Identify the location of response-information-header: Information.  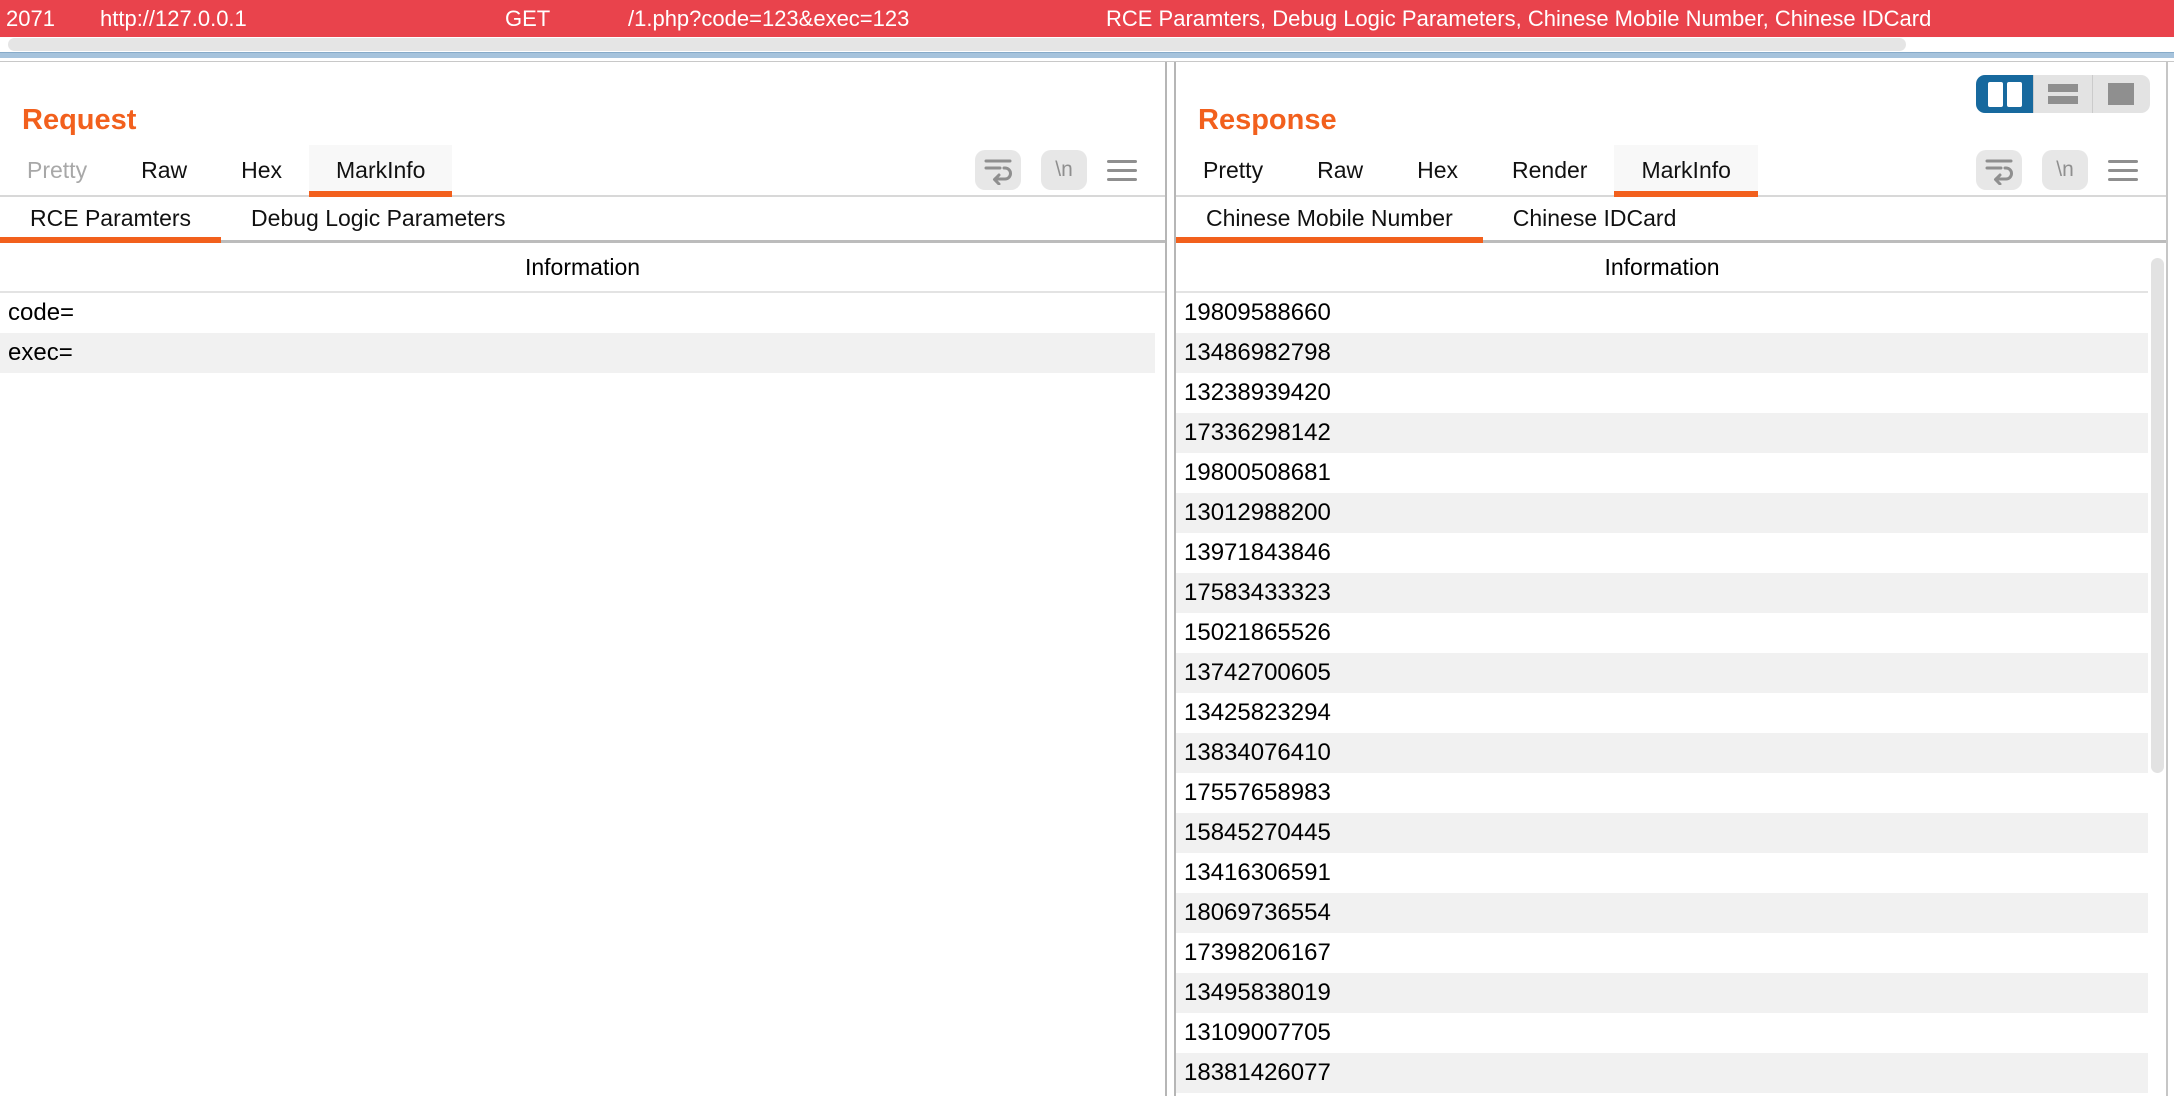
(1662, 268).